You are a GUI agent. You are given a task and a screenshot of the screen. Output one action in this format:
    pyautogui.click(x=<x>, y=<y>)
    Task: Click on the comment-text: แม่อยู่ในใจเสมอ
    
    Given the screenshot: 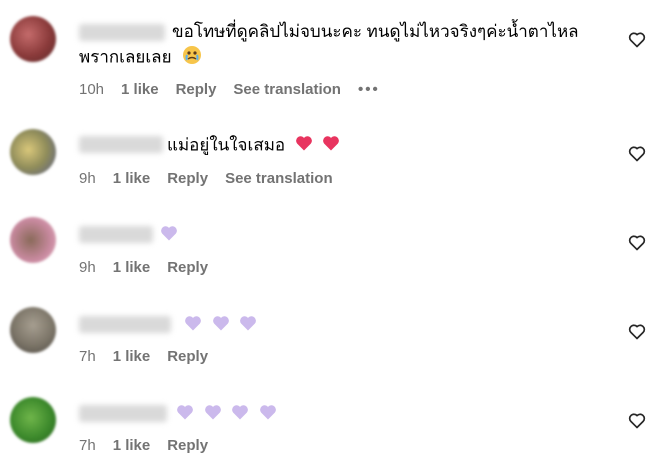 What is the action you would take?
    pyautogui.click(x=254, y=146)
    